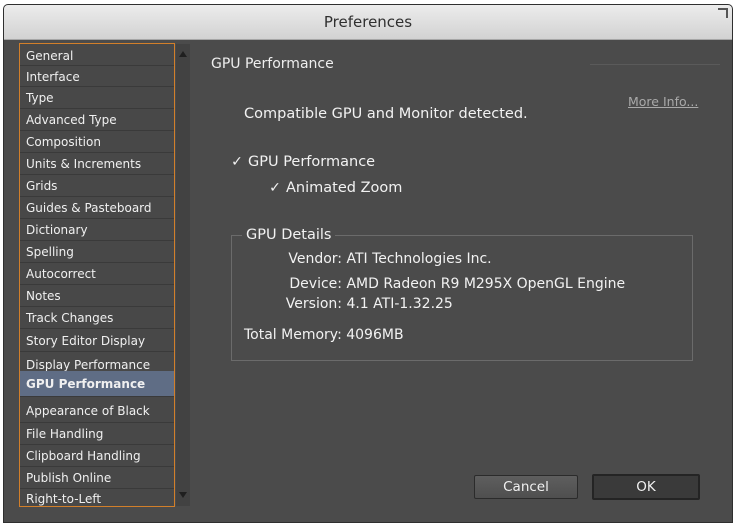 The height and width of the screenshot is (523, 736). Describe the element at coordinates (313, 304) in the screenshot. I see `version-label: Version:` at that location.